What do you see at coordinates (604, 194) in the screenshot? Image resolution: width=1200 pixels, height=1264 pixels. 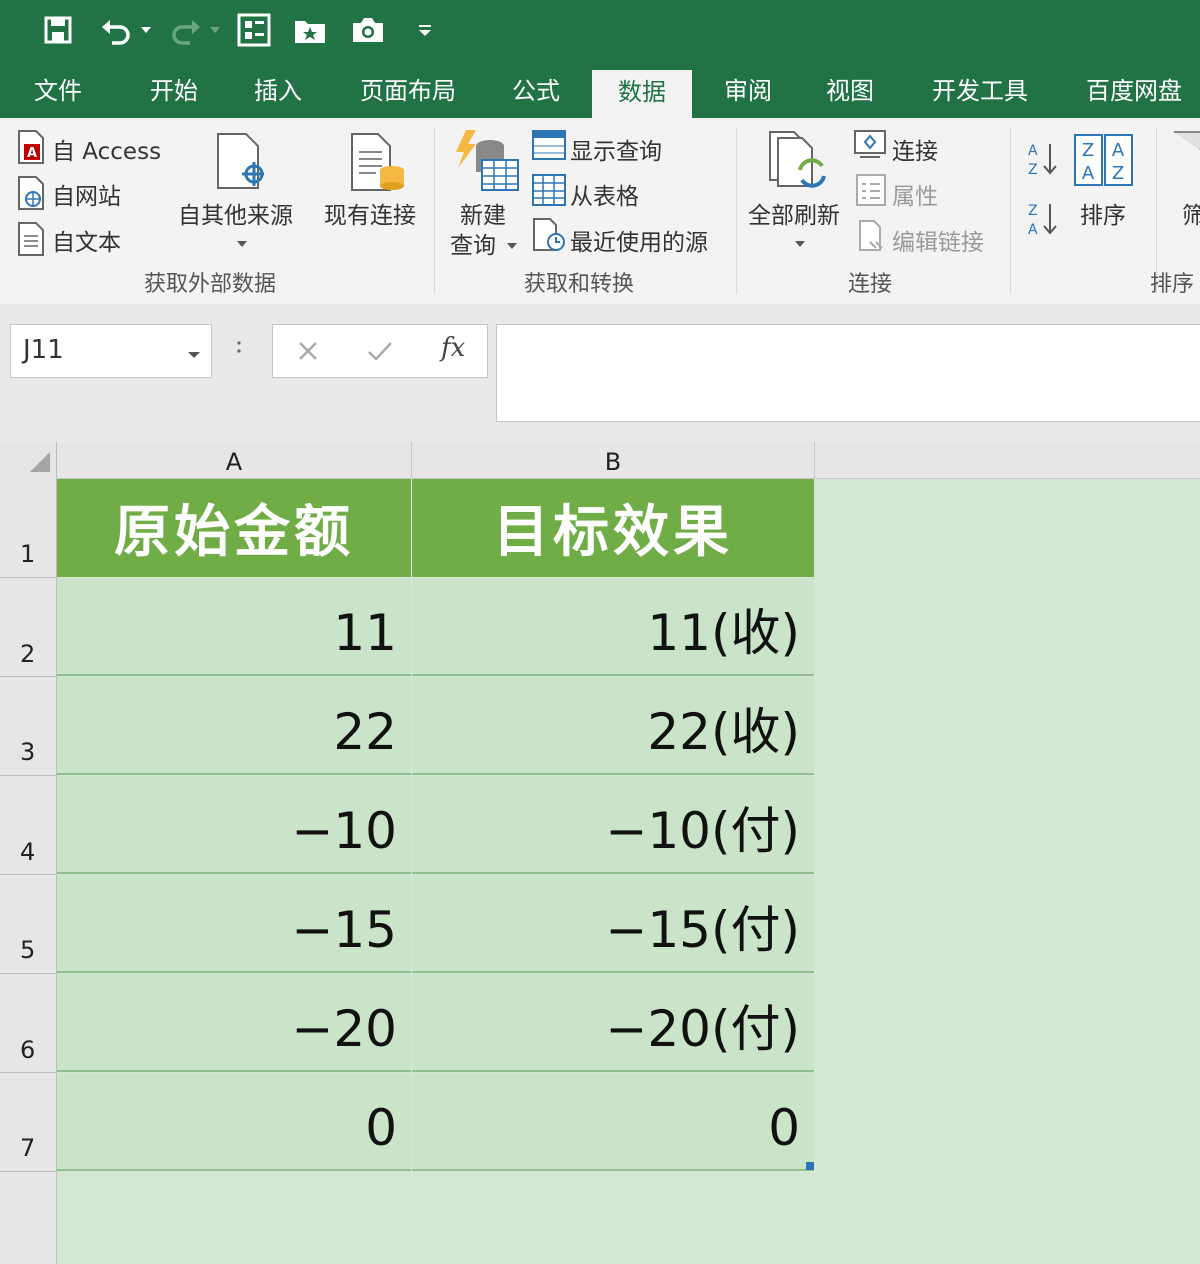 I see `from-table-button: 从表格` at bounding box center [604, 194].